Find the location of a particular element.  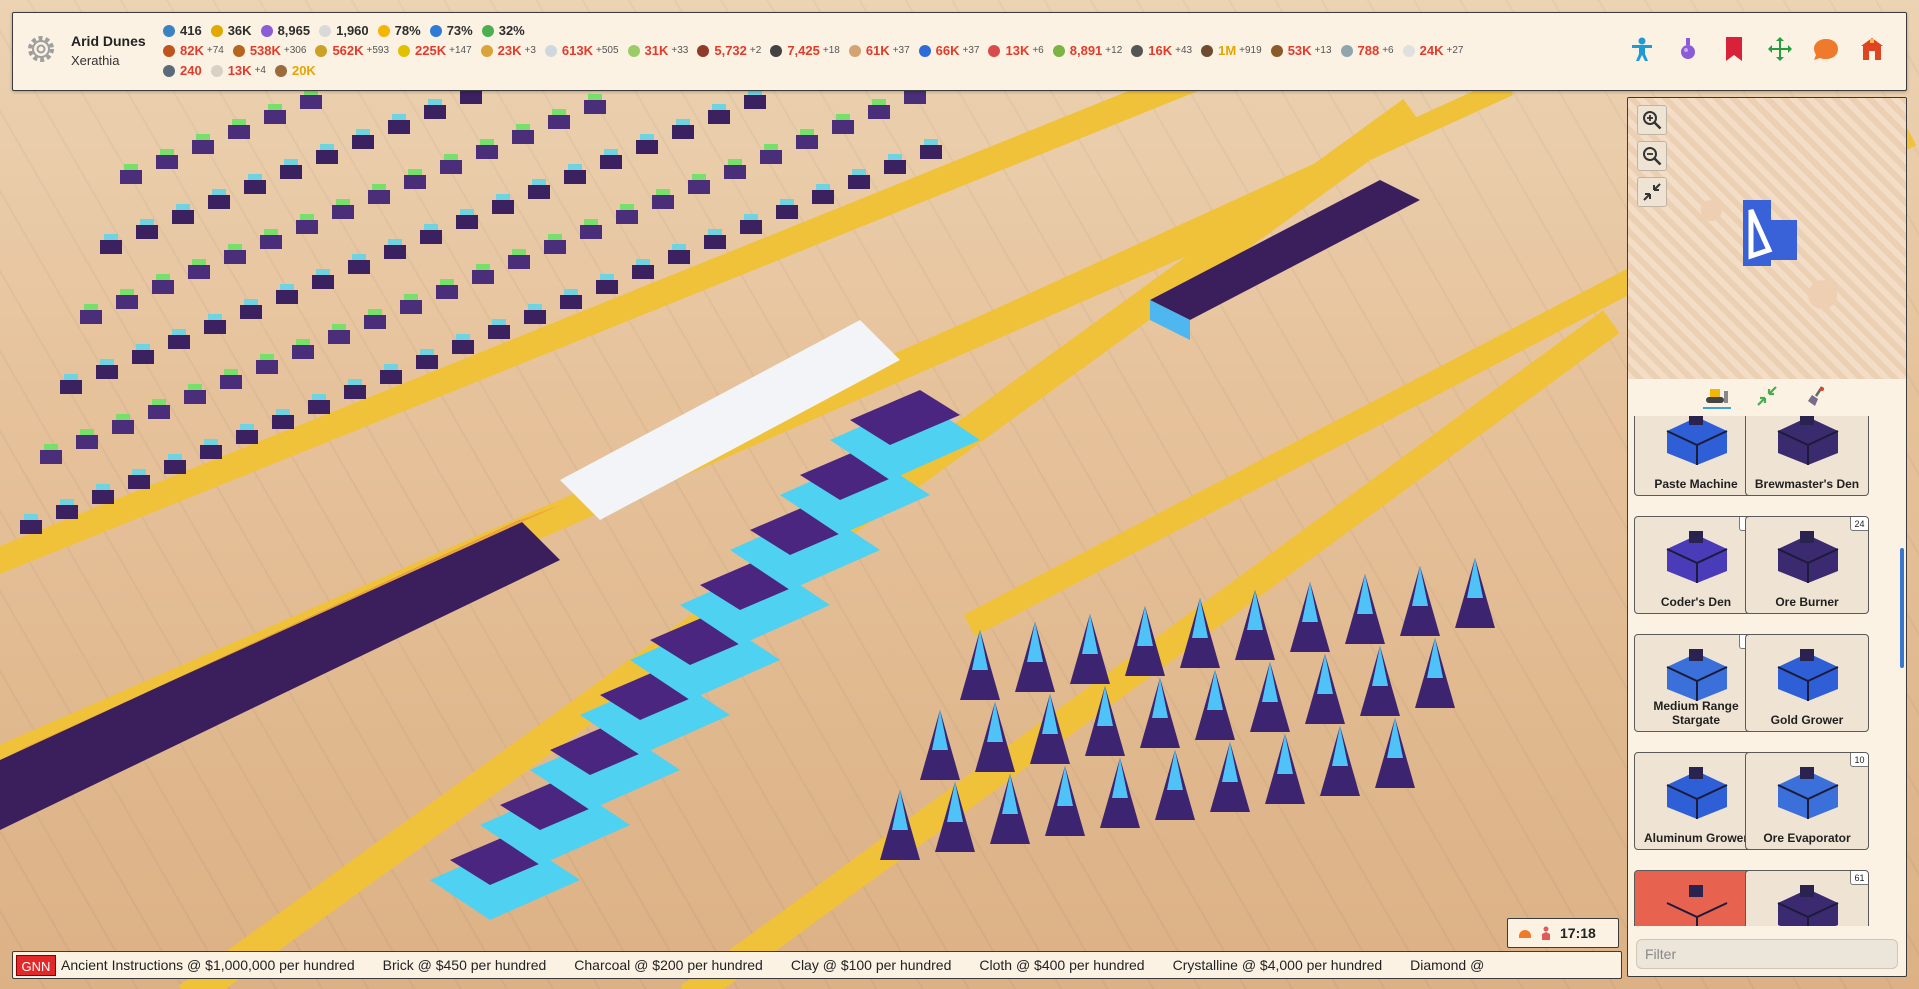

building-card: 38Paste Machine is located at coordinates (1696, 456).